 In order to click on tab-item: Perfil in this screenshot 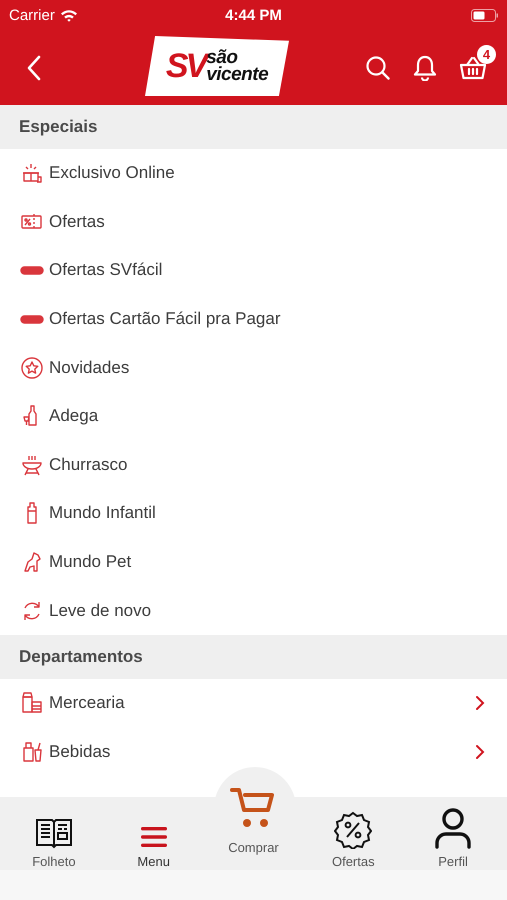, I will do `click(453, 833)`.